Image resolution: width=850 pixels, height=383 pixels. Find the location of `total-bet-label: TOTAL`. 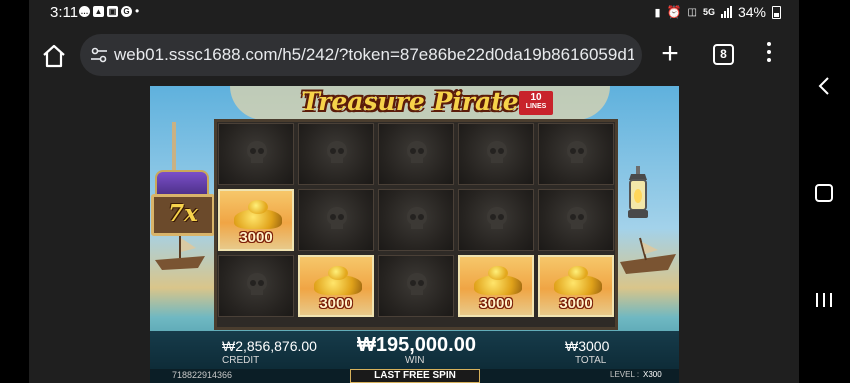

total-bet-label: TOTAL is located at coordinates (591, 360).